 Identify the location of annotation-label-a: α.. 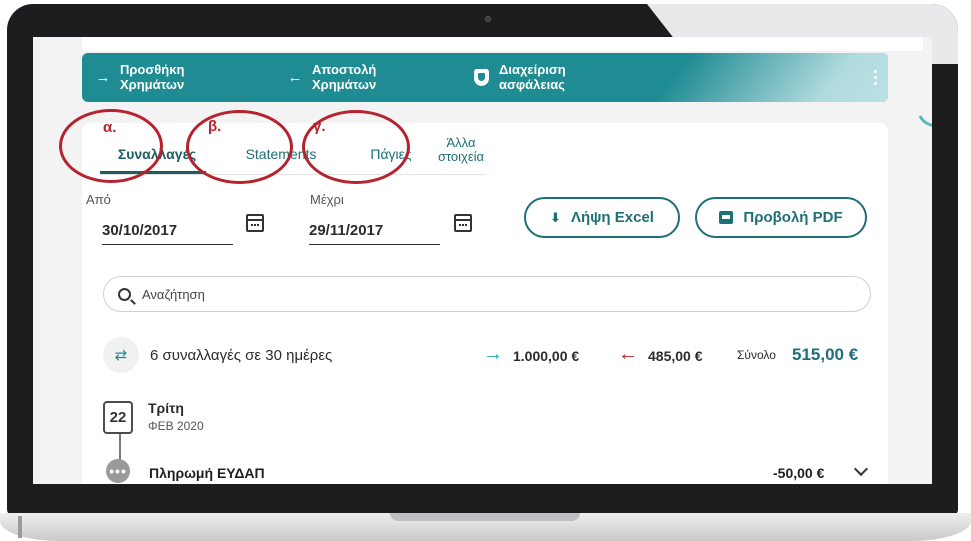
(110, 127).